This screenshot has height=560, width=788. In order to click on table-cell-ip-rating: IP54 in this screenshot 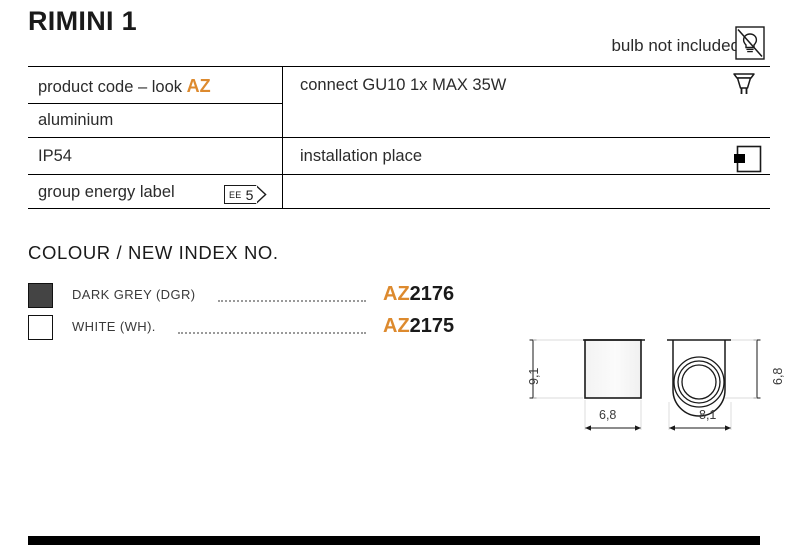, I will do `click(55, 156)`.